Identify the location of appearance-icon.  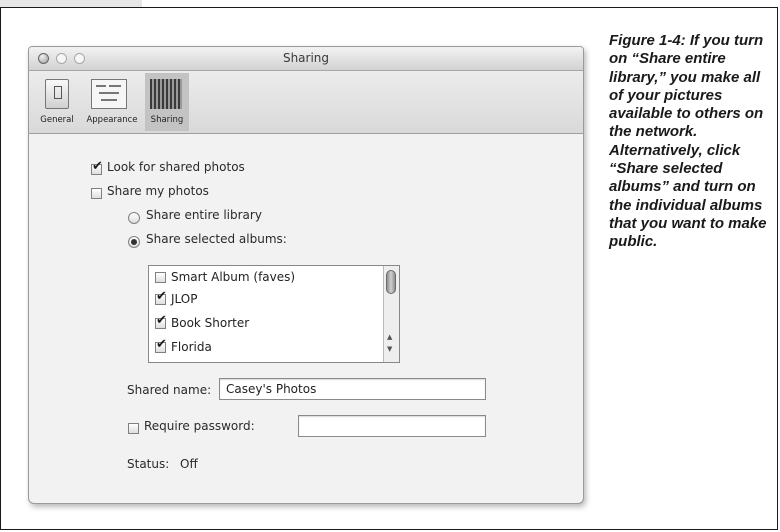
(109, 94).